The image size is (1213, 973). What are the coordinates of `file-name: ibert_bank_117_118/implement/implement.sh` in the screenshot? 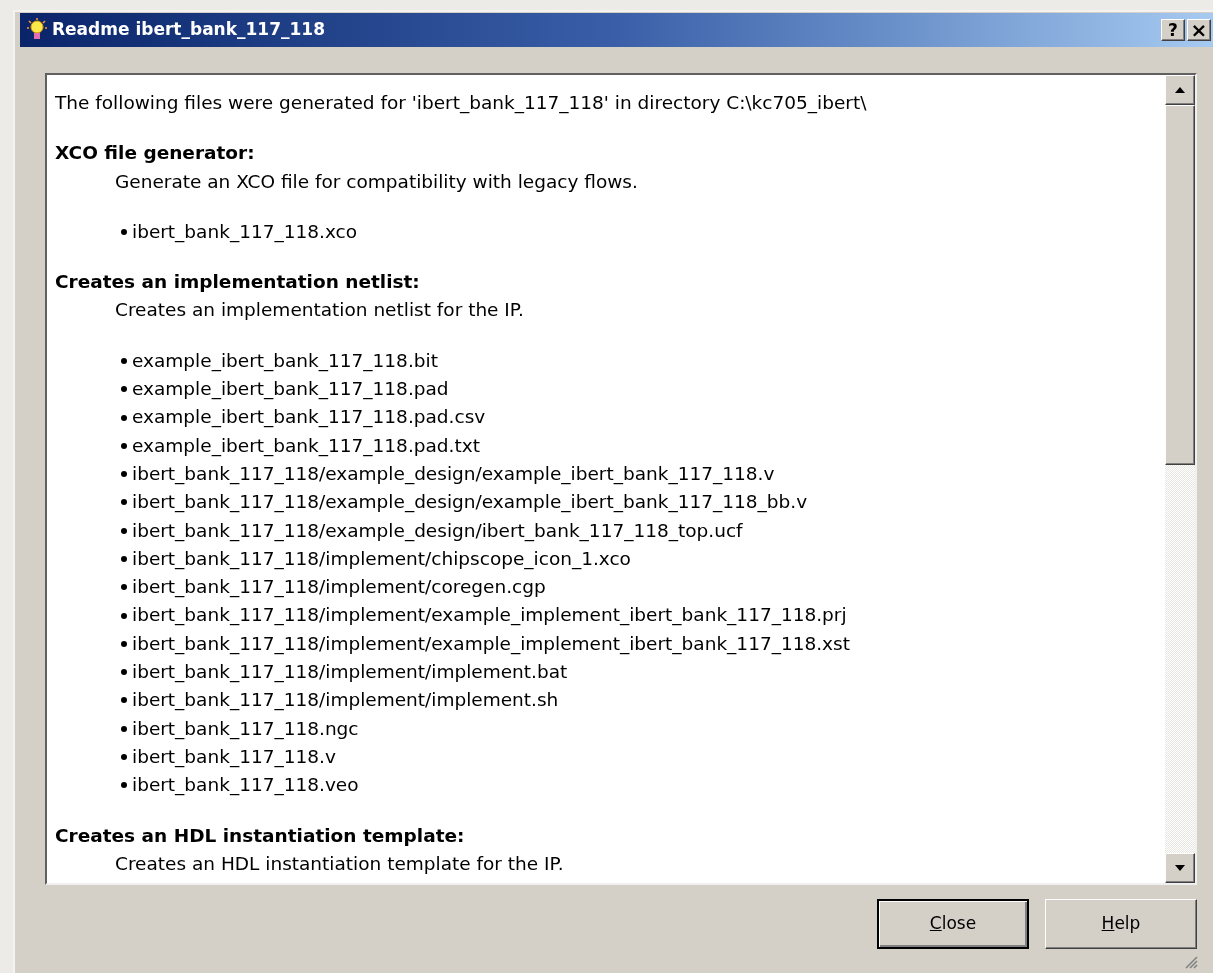 It's located at (345, 700).